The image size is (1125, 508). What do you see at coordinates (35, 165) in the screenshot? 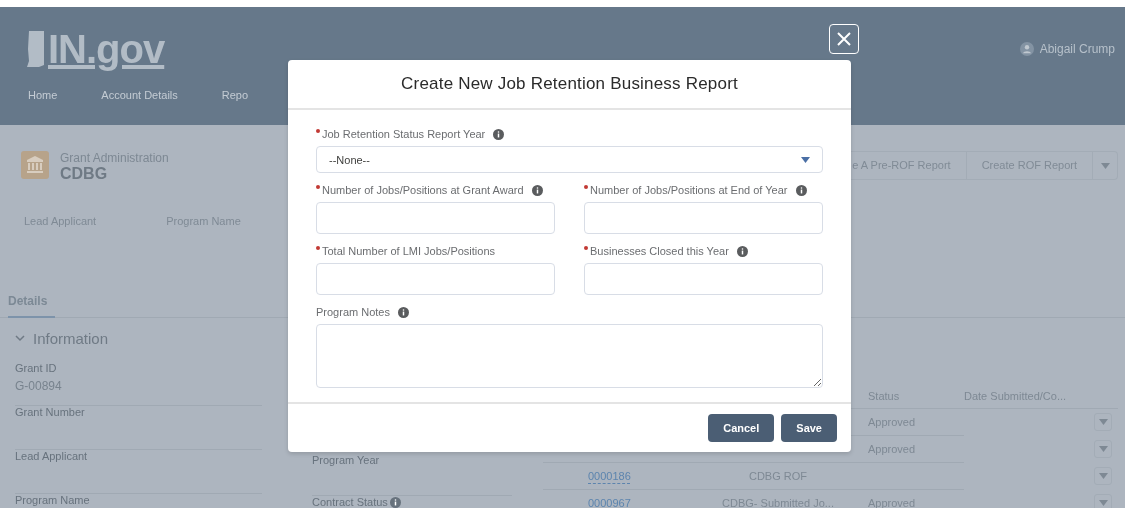
I see `bank-icon` at bounding box center [35, 165].